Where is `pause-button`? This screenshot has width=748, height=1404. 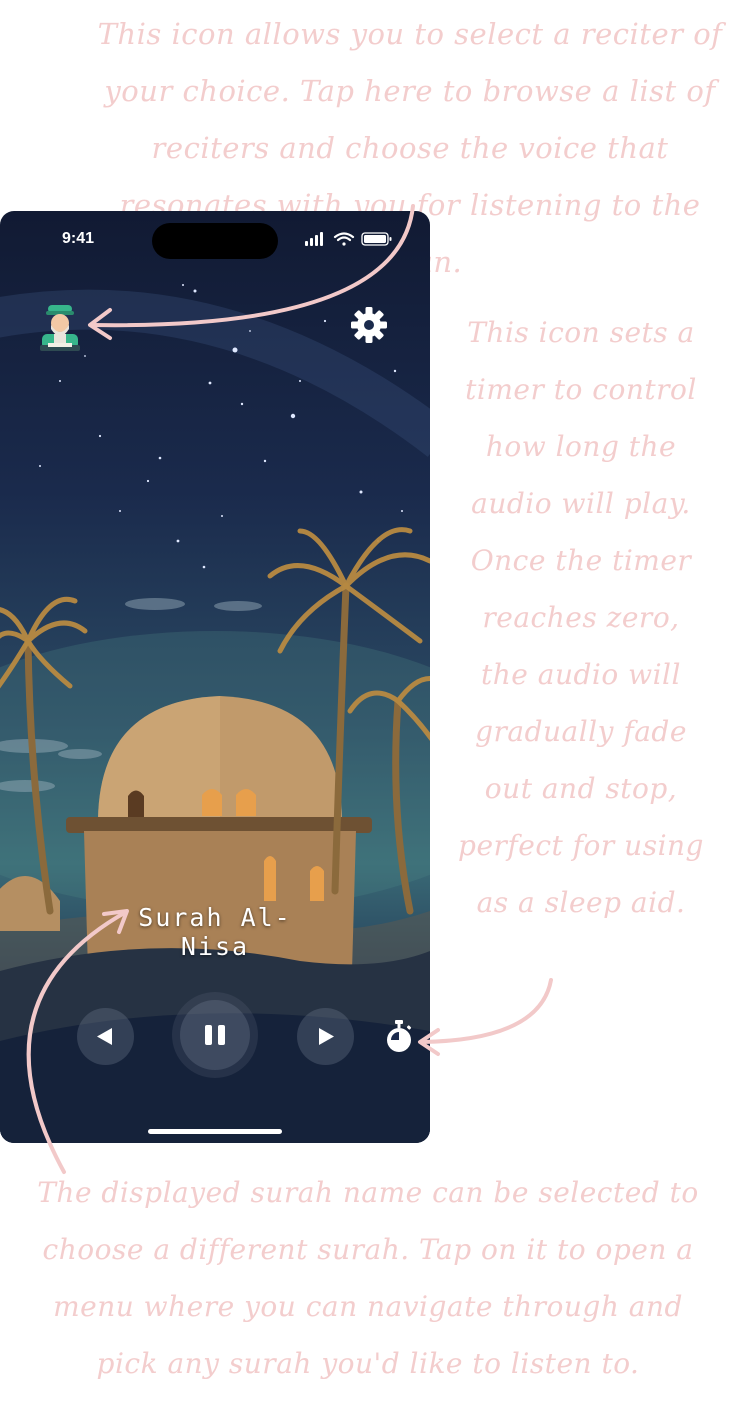
pause-button is located at coordinates (215, 1035).